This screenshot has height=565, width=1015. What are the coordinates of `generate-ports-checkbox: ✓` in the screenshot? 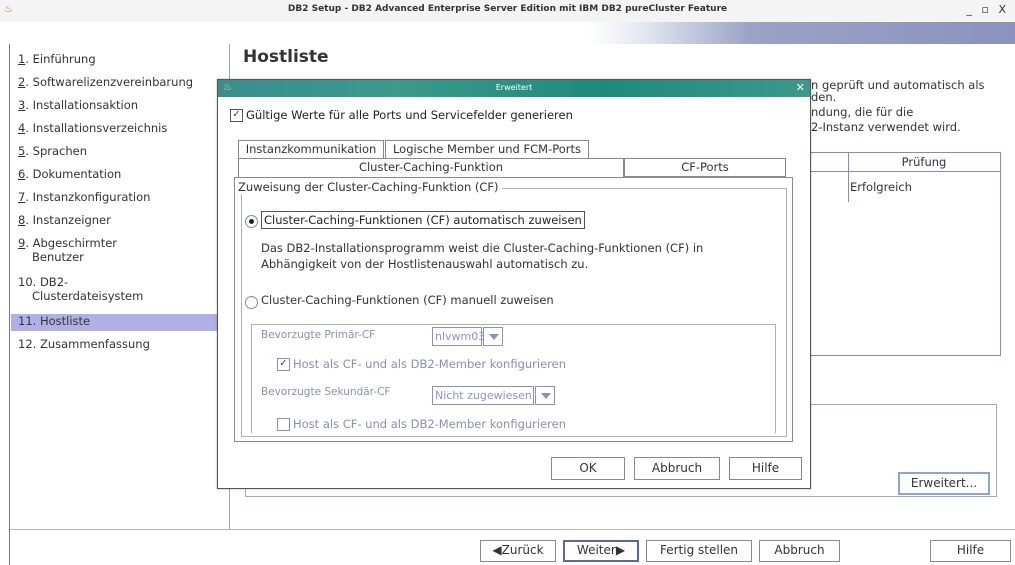 It's located at (236, 115).